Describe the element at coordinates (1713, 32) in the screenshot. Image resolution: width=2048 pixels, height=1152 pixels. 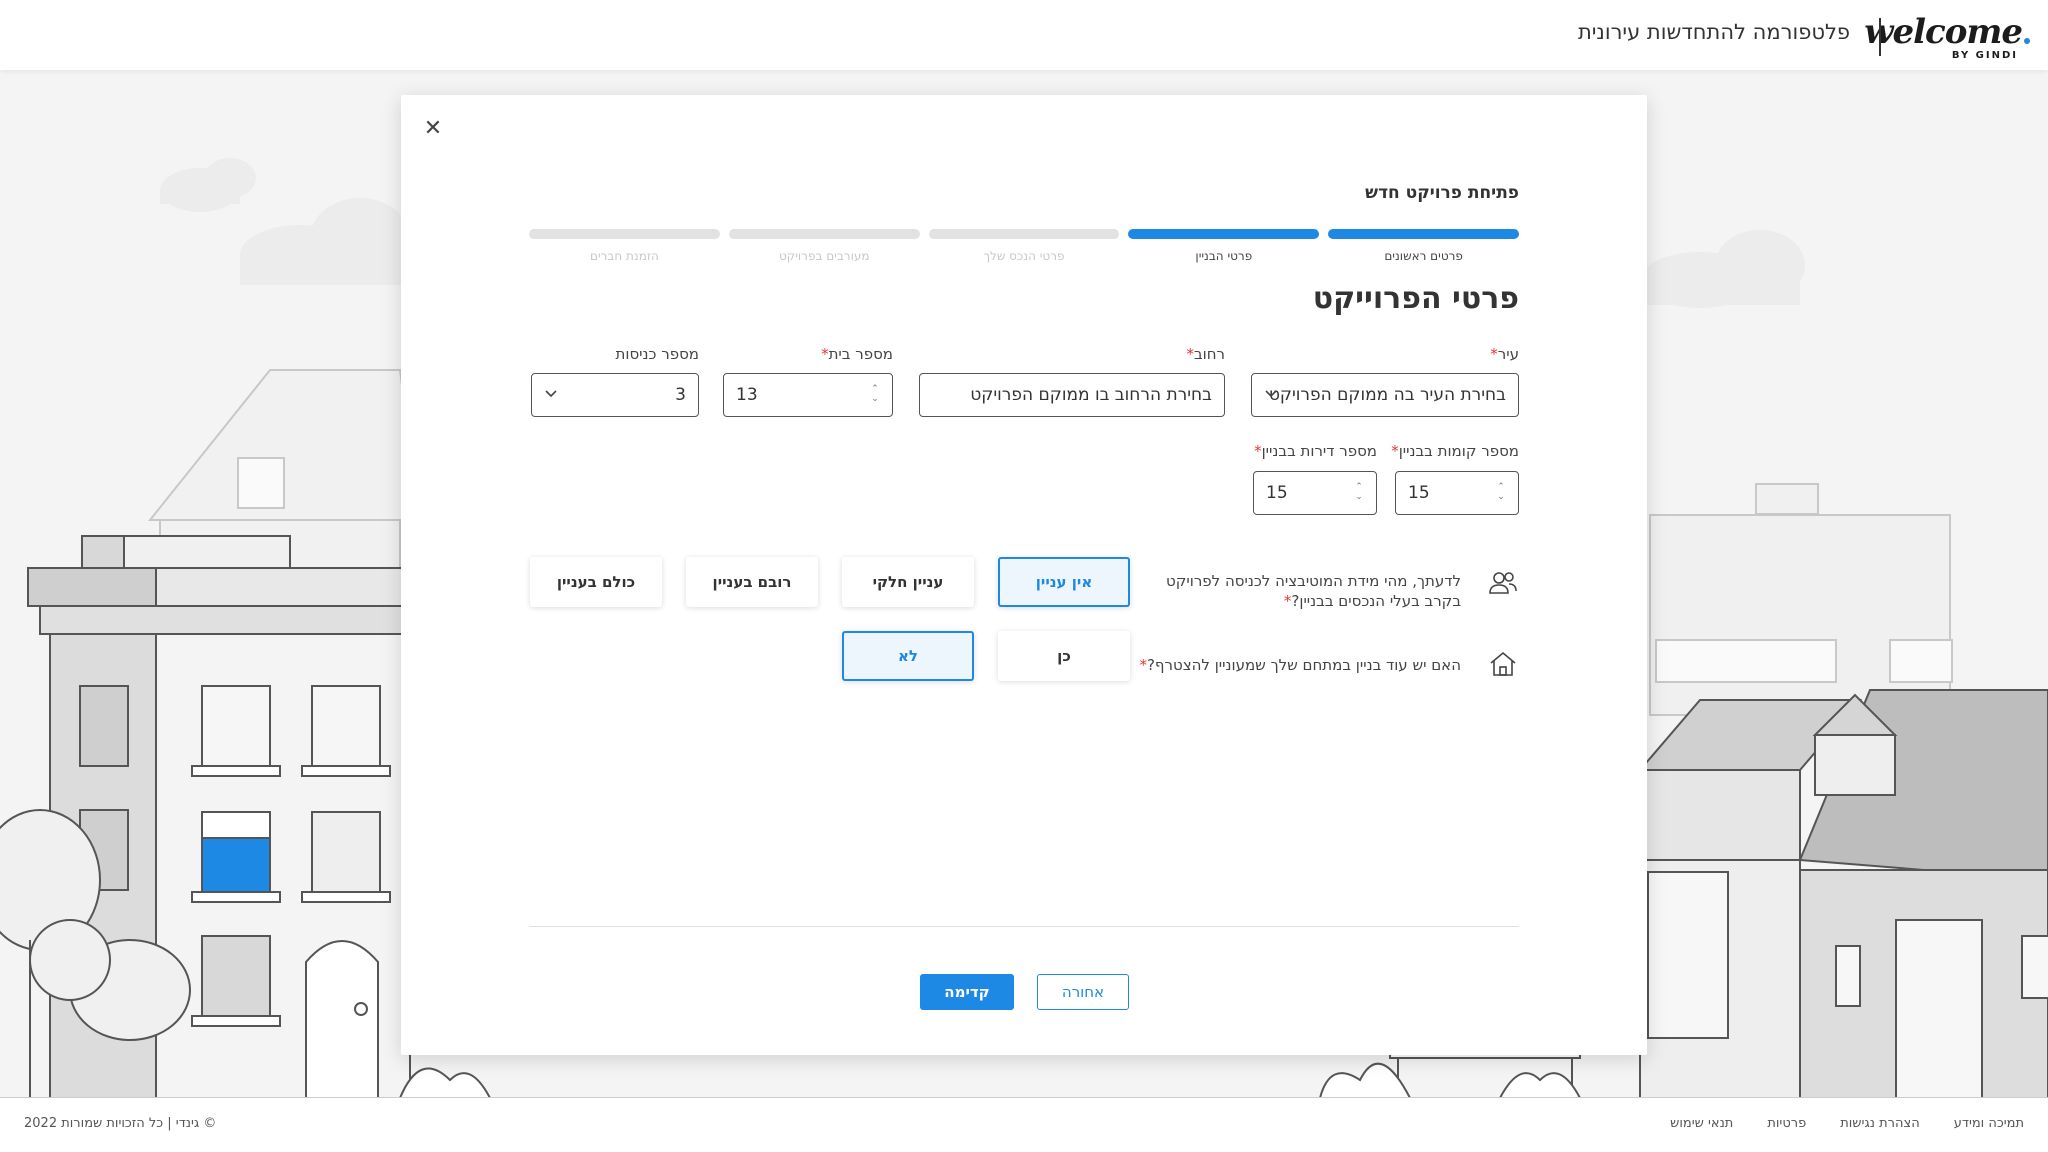
I see `platform-title: פלטפורמה להתחדשות עירונית` at that location.